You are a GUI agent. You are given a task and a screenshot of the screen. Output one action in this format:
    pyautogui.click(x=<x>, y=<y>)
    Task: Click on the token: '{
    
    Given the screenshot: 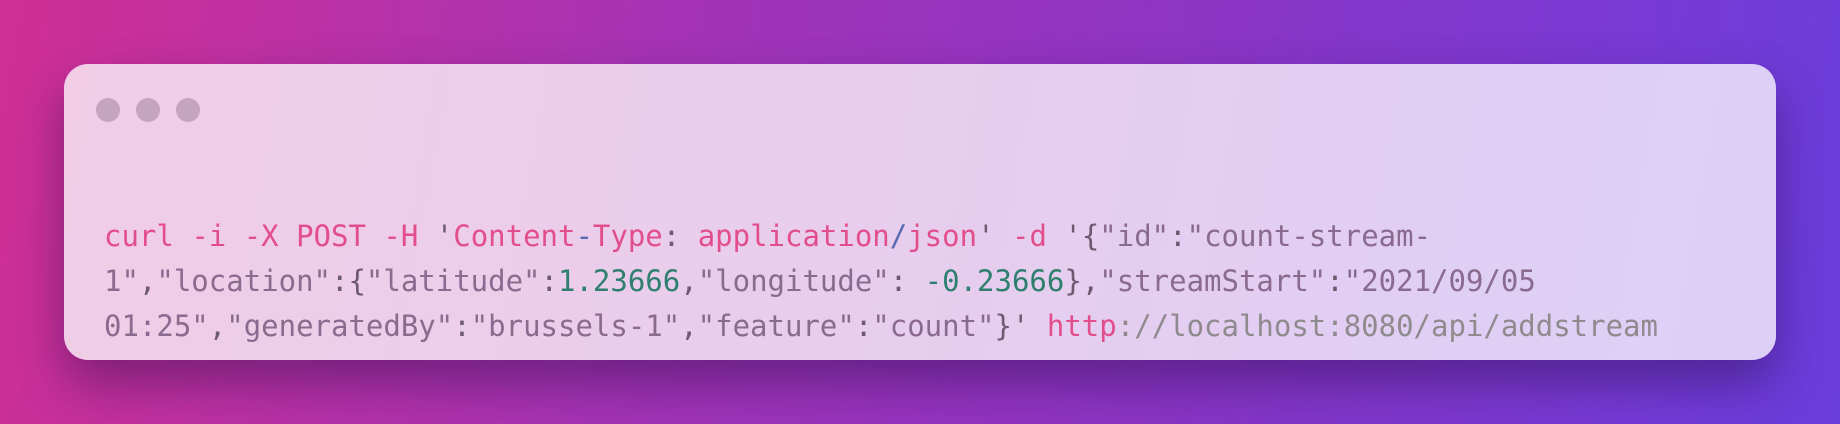 What is the action you would take?
    pyautogui.click(x=1073, y=236)
    